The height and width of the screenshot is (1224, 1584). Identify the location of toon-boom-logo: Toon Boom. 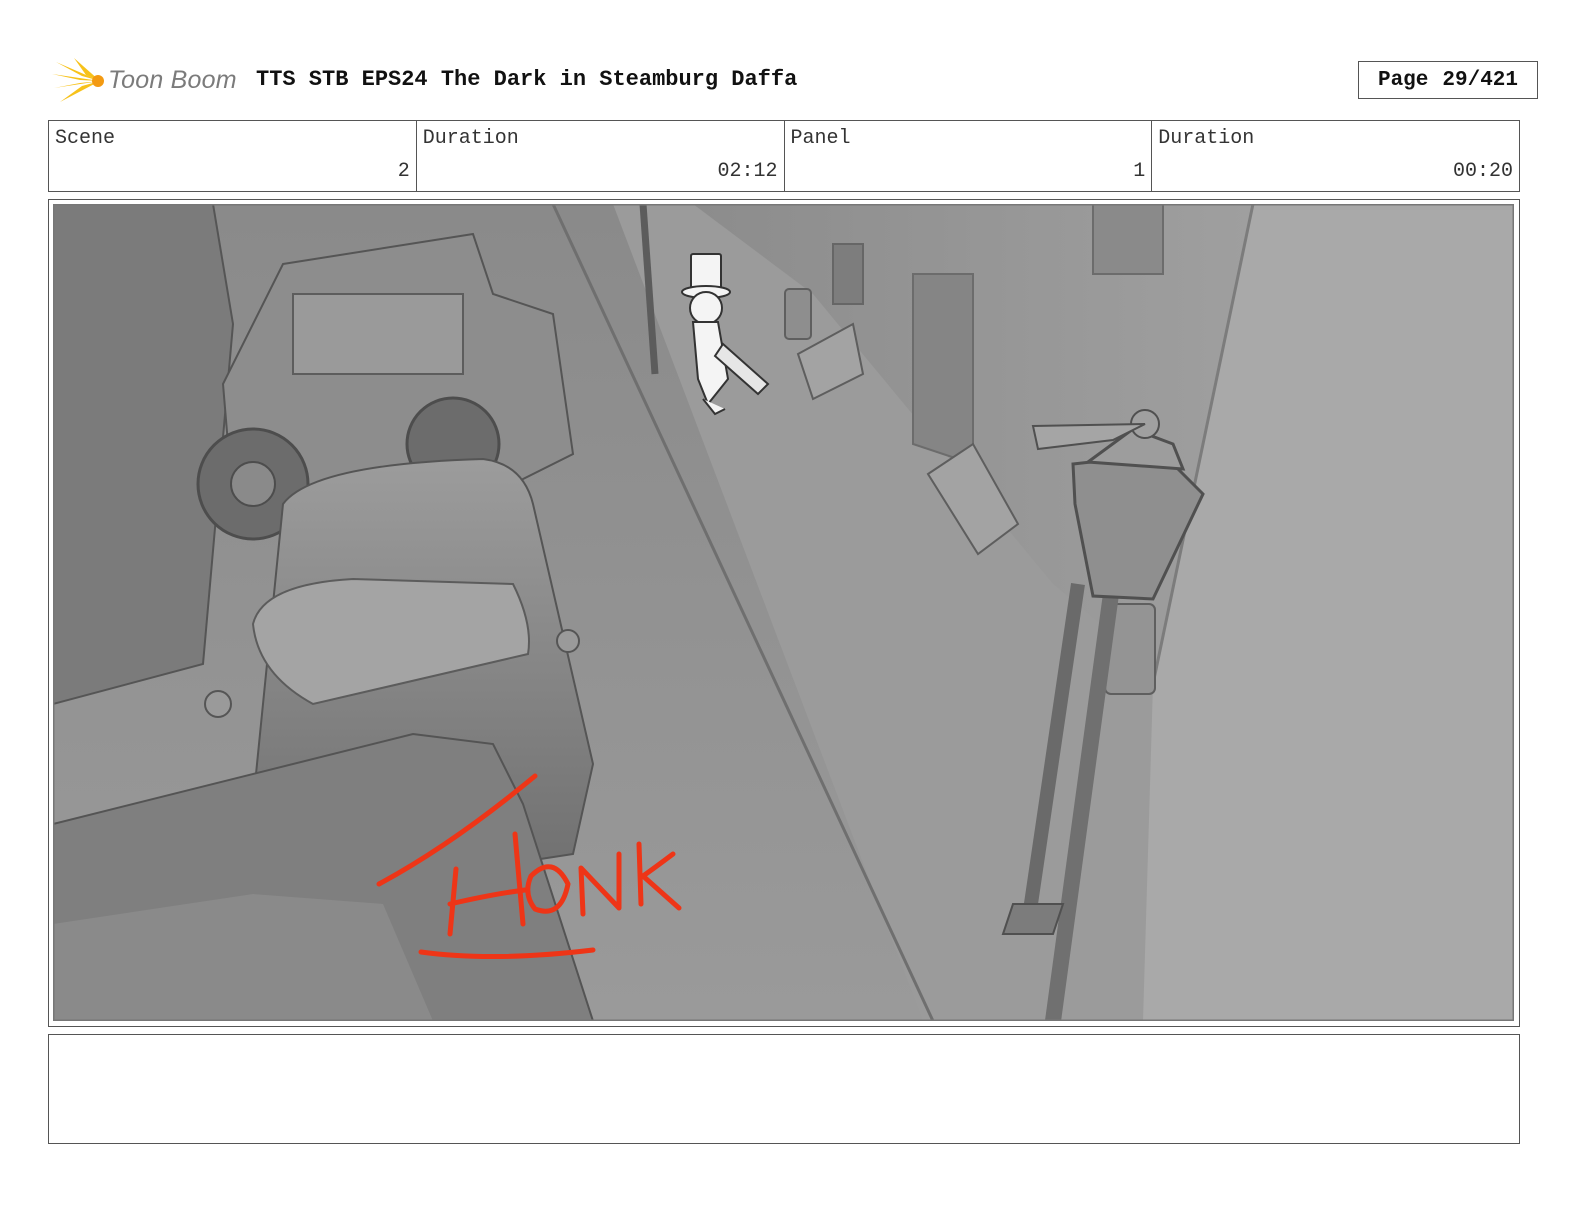
(147, 81).